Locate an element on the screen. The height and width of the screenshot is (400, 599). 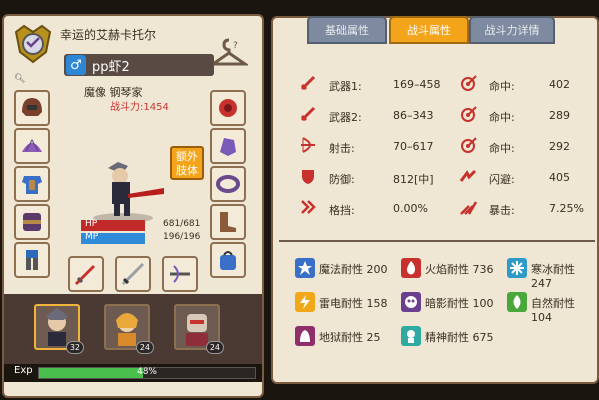
armor-icon is located at coordinates (32, 185).